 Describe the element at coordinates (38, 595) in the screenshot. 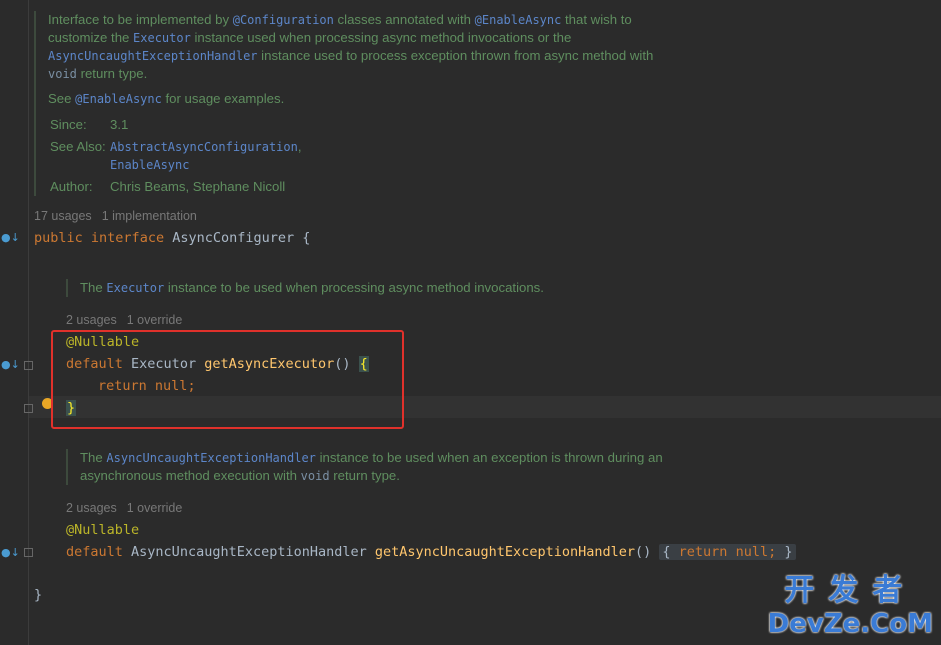

I see `interface-close: }` at that location.